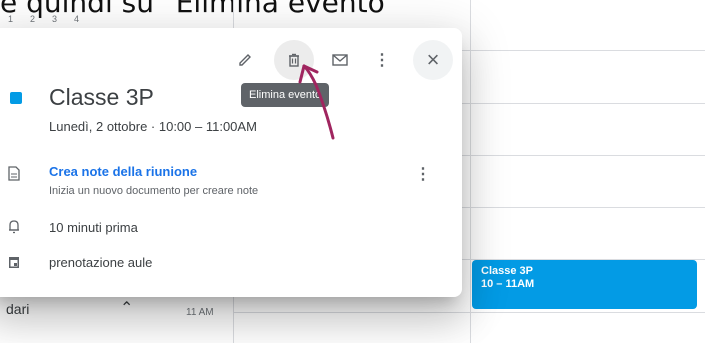 The width and height of the screenshot is (705, 343). I want to click on close-icon: ×, so click(433, 59).